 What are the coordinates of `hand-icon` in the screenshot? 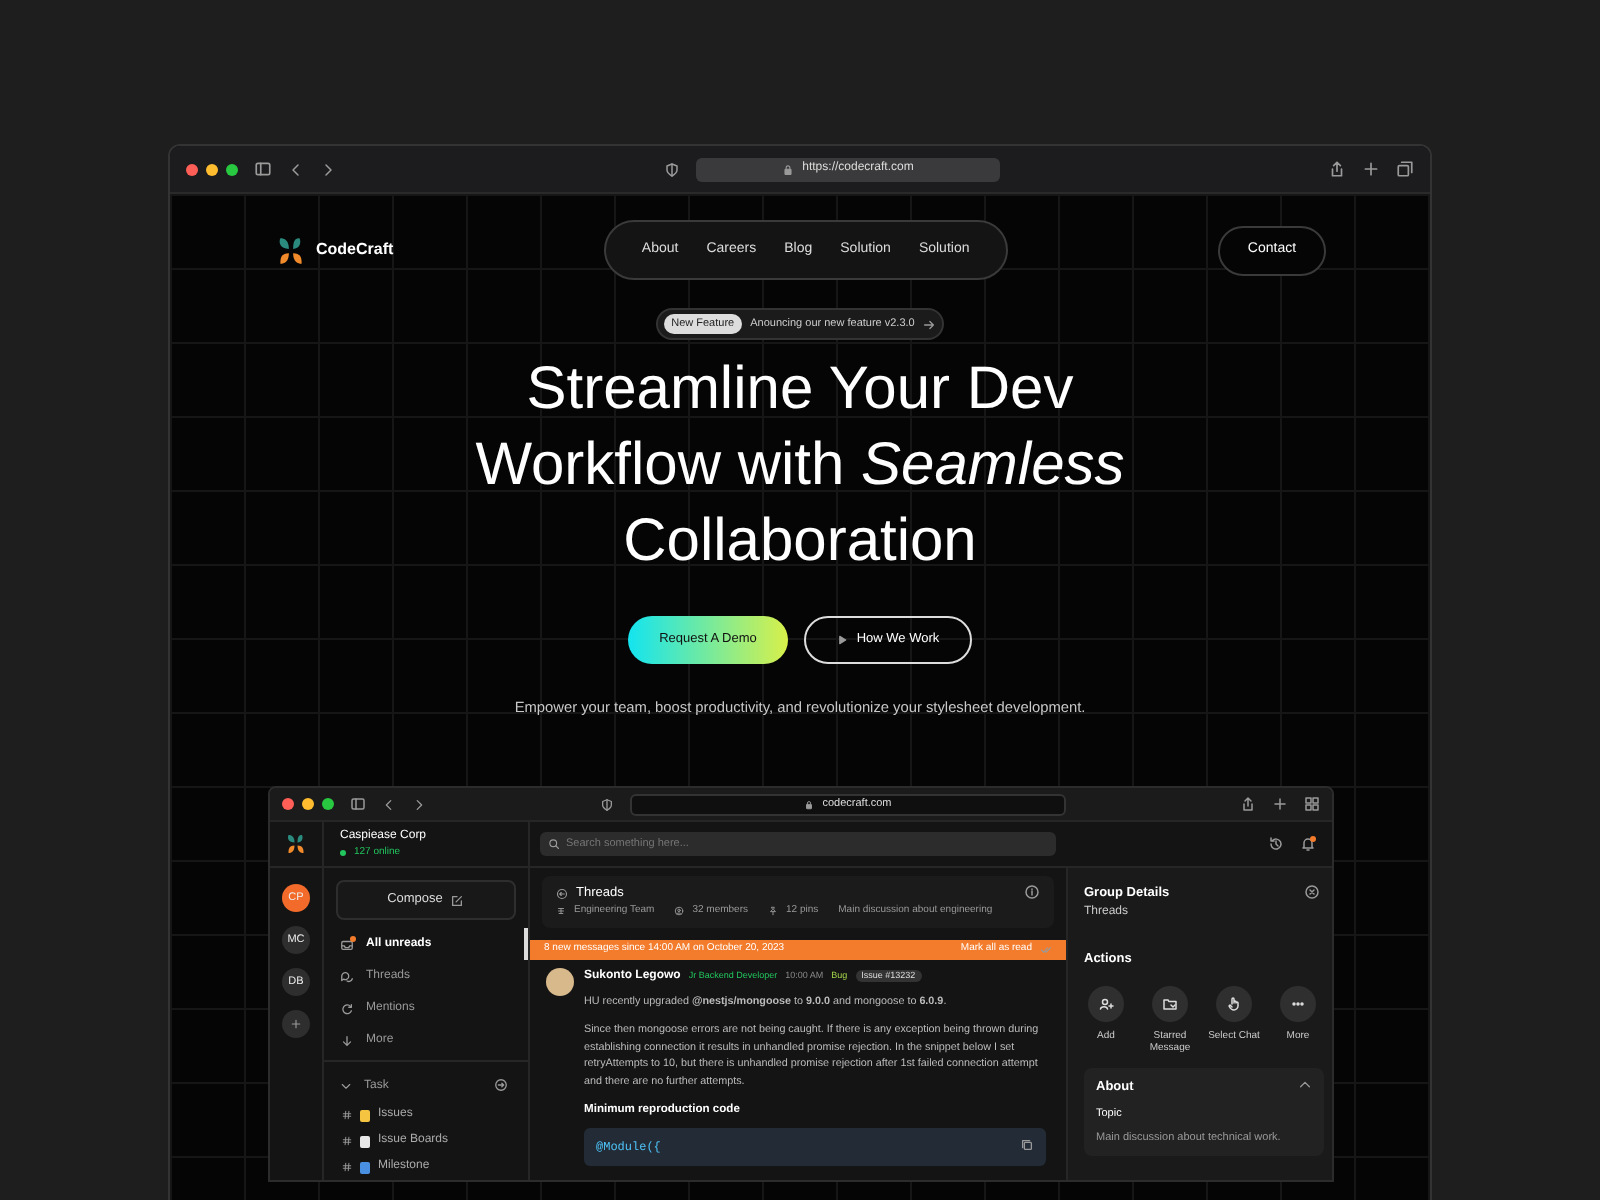 It's located at (1234, 1003).